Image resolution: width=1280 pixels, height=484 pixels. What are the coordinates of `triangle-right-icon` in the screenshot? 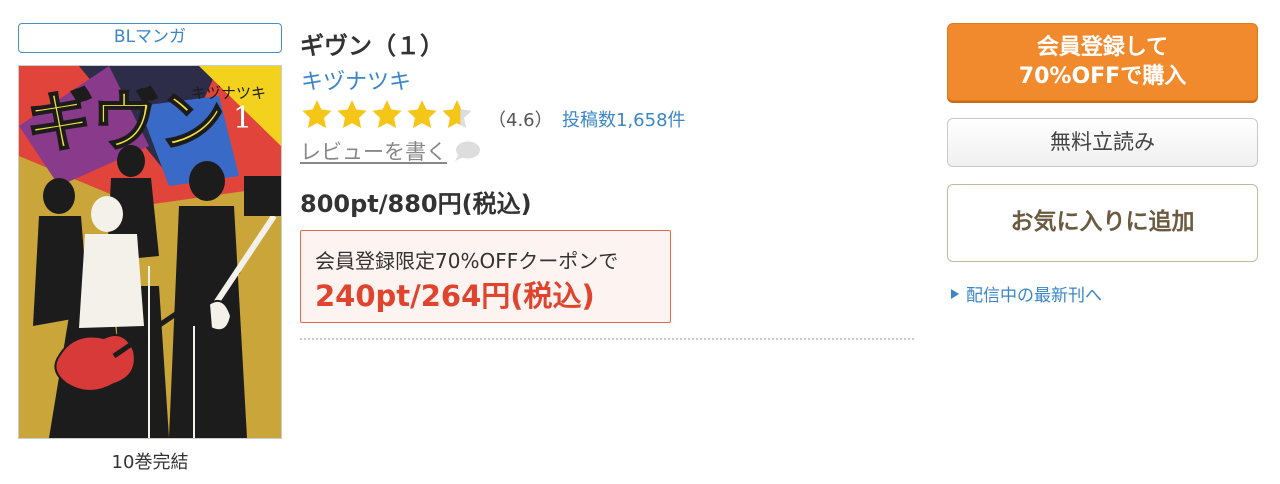 It's located at (955, 293).